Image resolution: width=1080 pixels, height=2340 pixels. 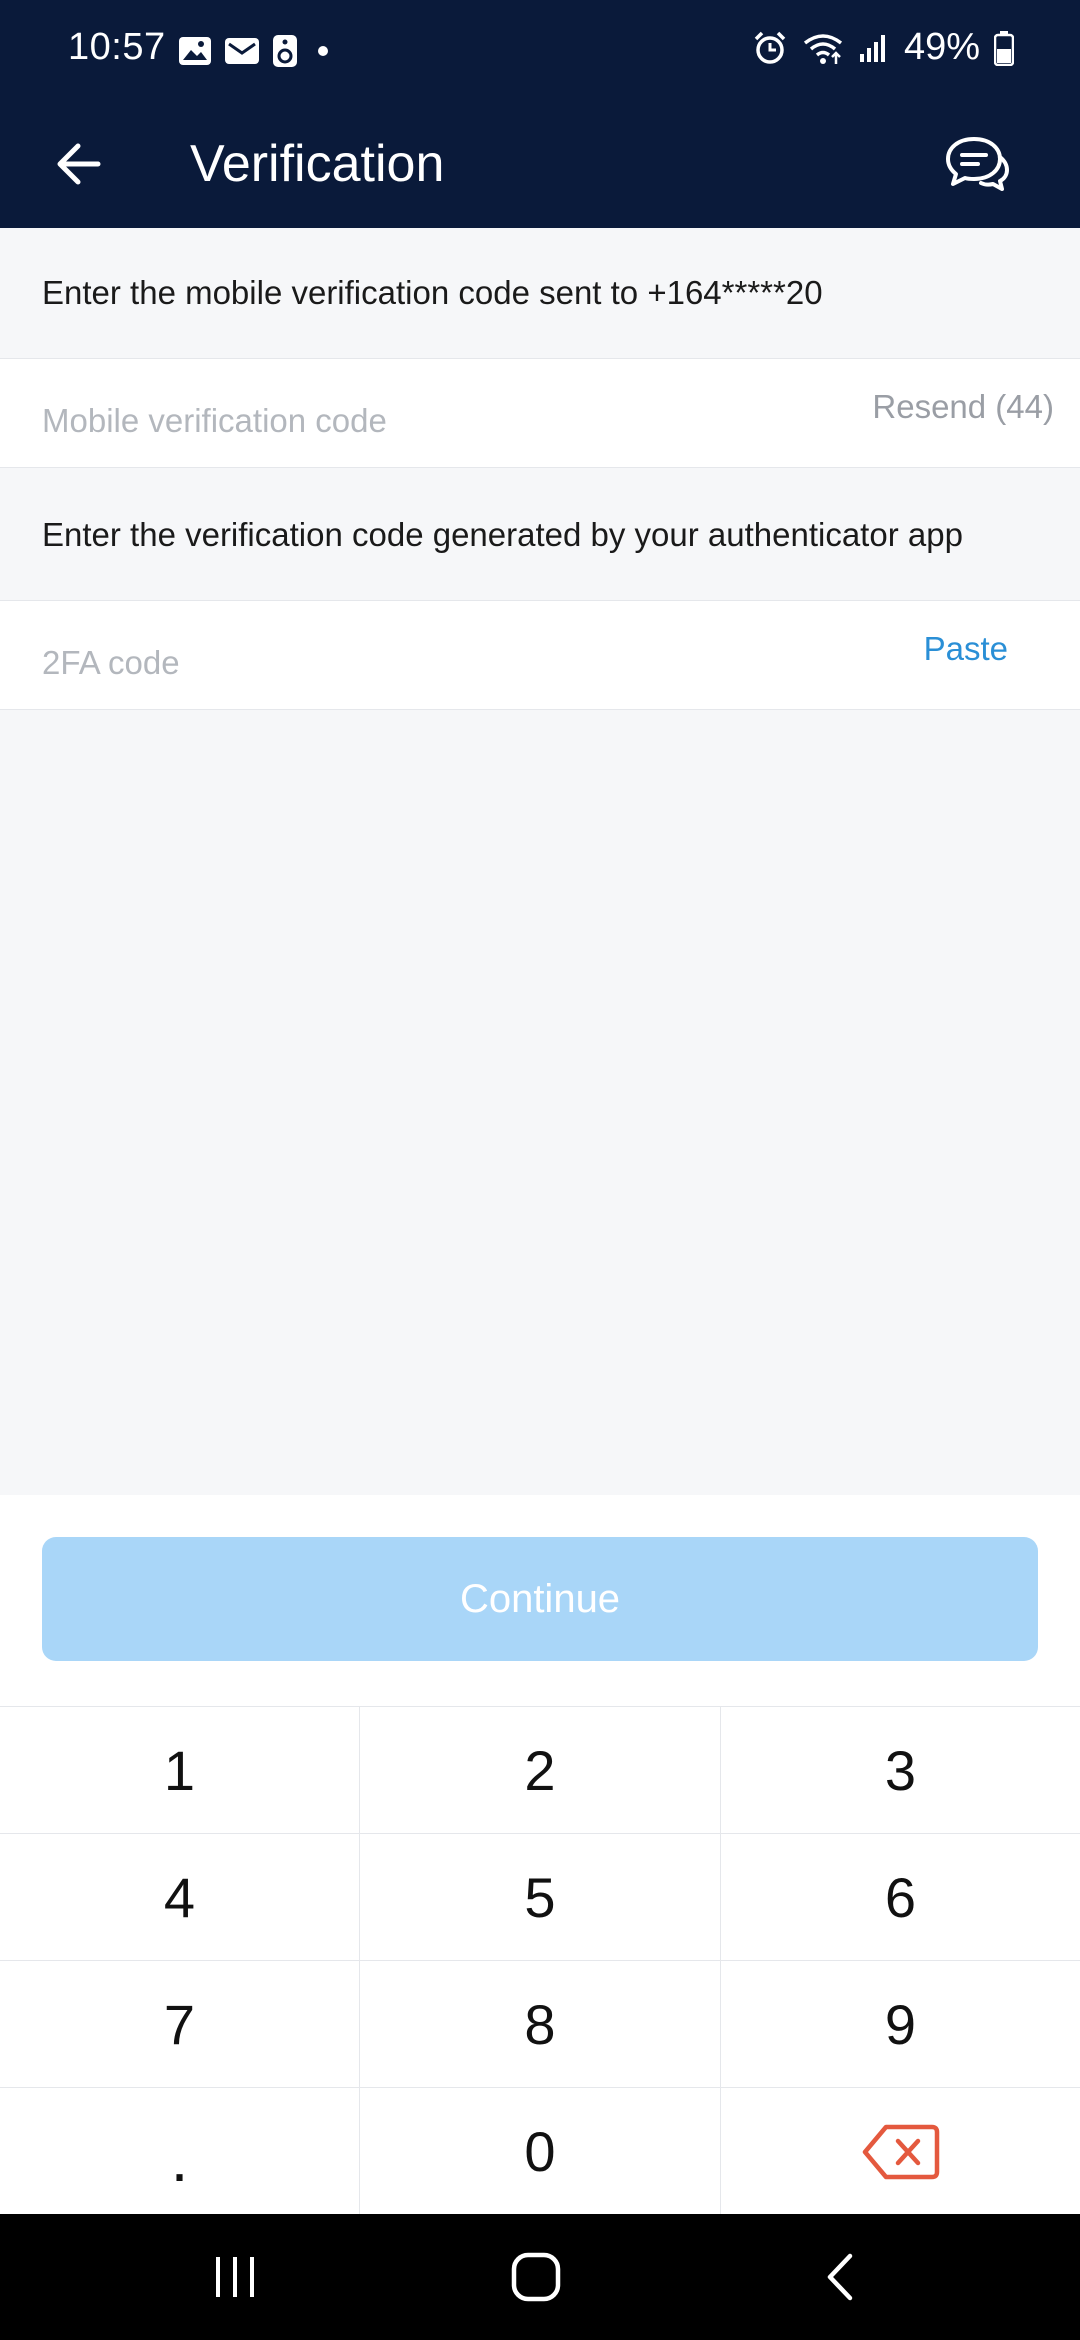 I want to click on more-notifications-dot-icon, so click(x=323, y=51).